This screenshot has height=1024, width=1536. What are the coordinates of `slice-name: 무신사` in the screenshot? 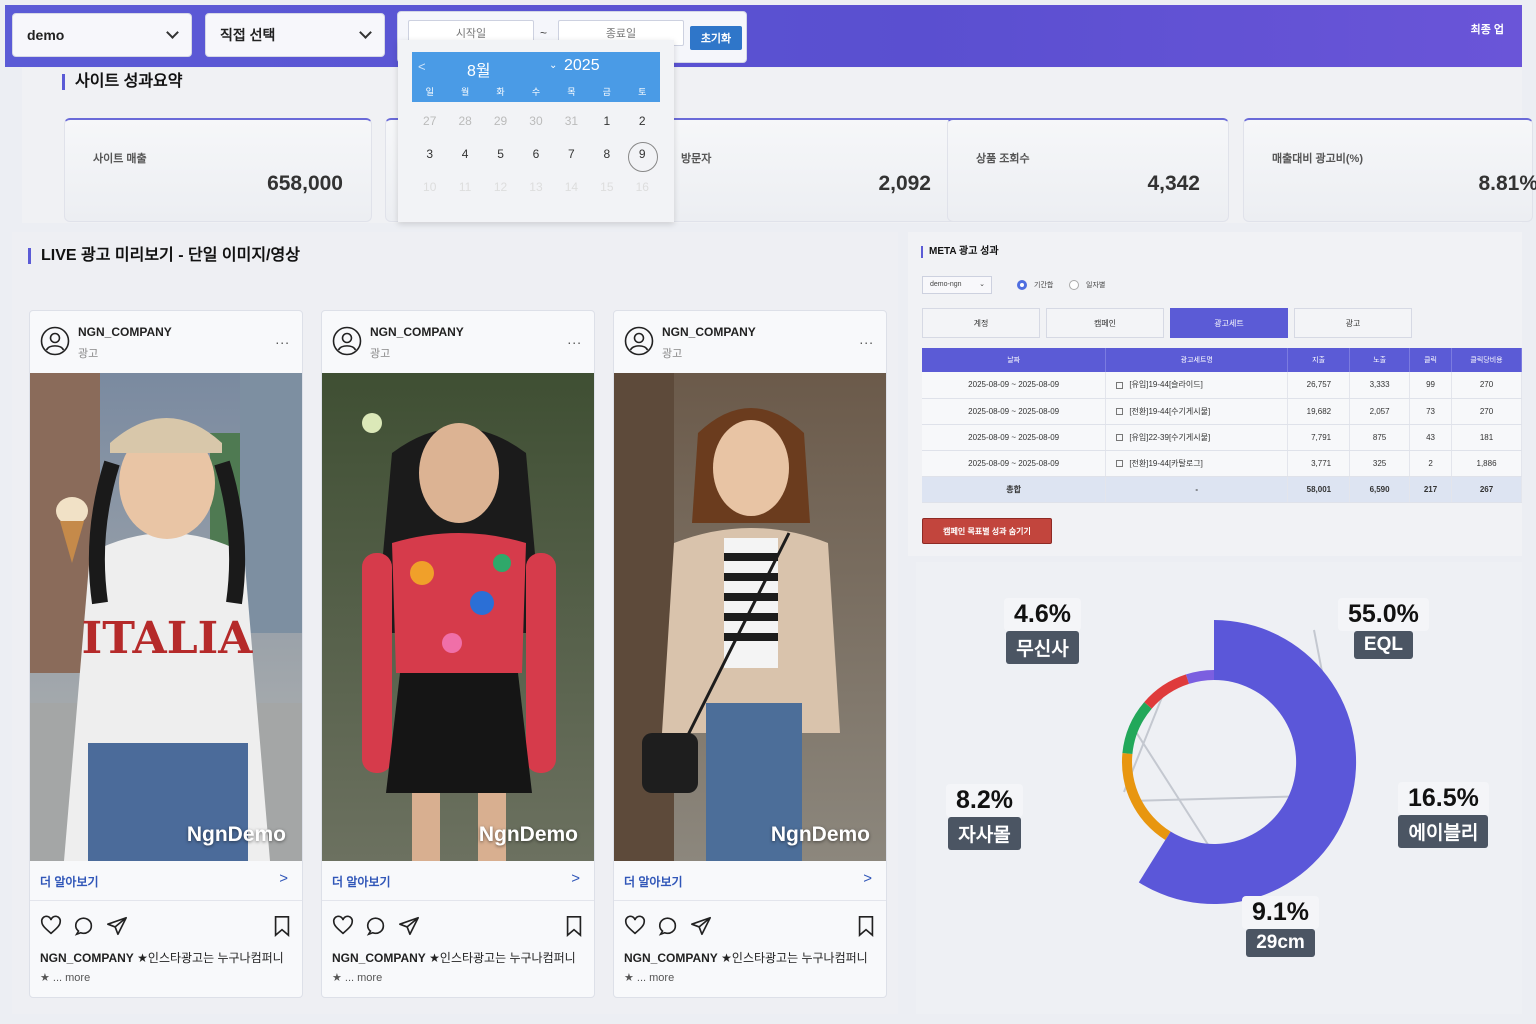 It's located at (1042, 647).